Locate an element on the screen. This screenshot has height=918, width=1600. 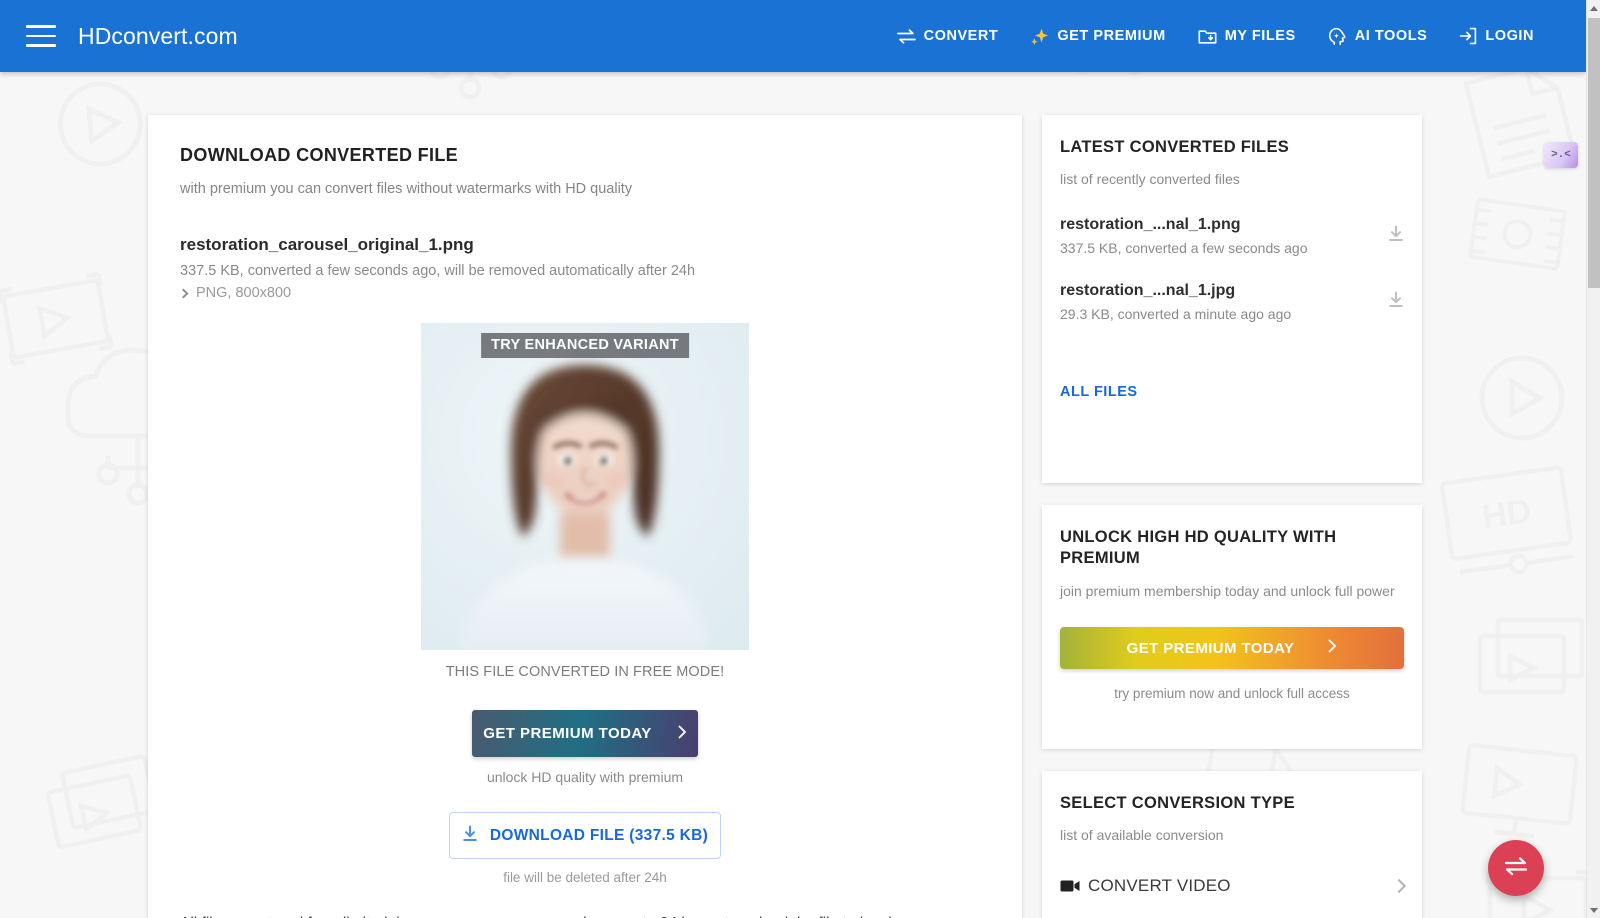
nav-ai-tools-label: AI TOOLS is located at coordinates (1391, 36).